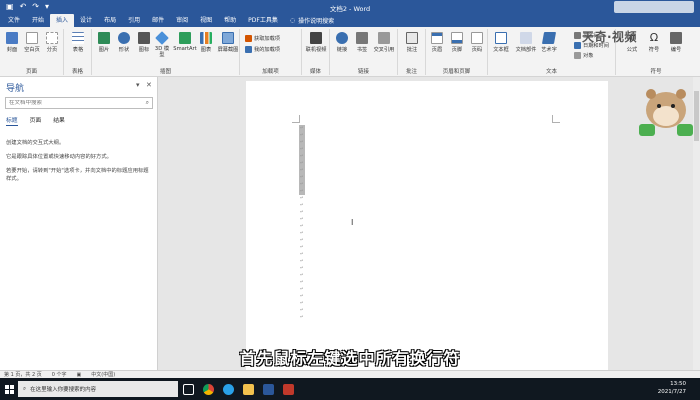 The width and height of the screenshot is (700, 400). I want to click on close-icon: ✕, so click(149, 85).